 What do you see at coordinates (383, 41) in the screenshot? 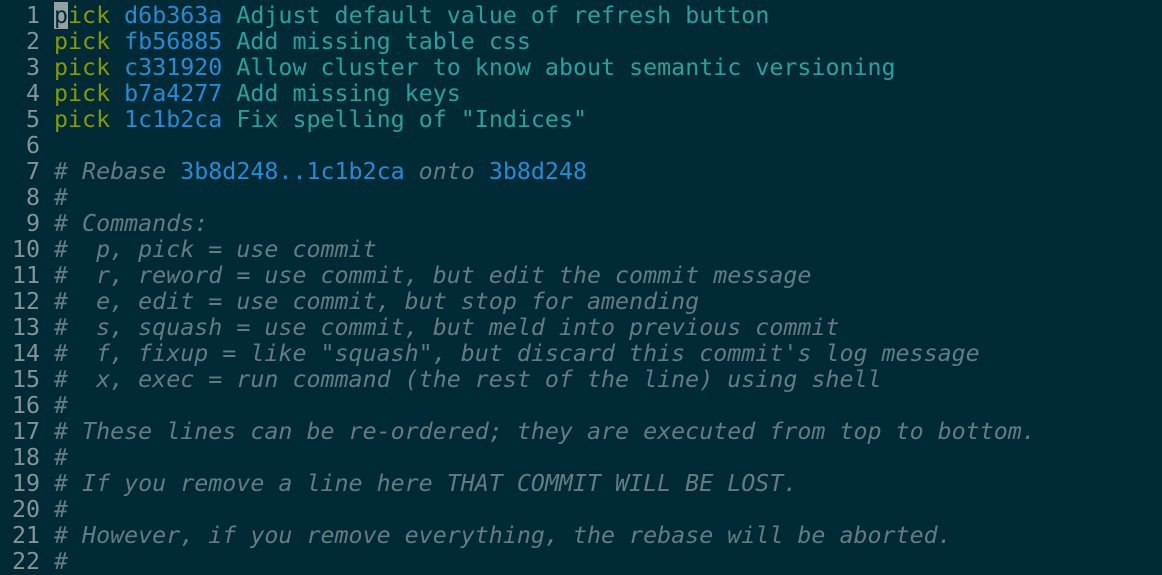
I see `commit-message: Add missing table css` at bounding box center [383, 41].